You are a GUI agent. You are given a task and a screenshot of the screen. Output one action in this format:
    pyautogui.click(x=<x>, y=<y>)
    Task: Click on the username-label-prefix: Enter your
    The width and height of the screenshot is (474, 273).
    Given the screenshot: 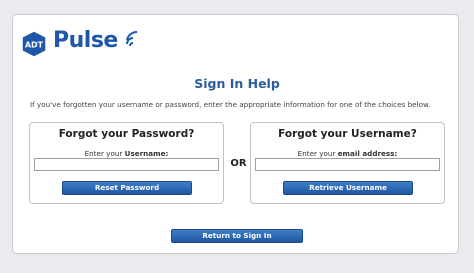 What is the action you would take?
    pyautogui.click(x=104, y=153)
    